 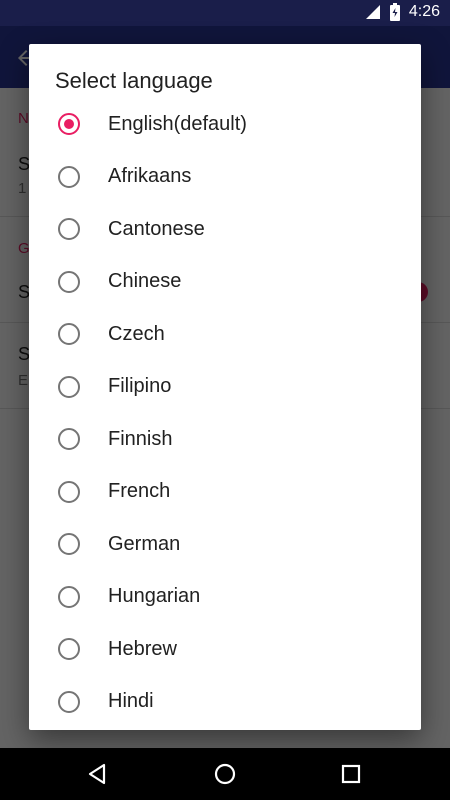 I want to click on language-label: English(default), so click(x=177, y=123).